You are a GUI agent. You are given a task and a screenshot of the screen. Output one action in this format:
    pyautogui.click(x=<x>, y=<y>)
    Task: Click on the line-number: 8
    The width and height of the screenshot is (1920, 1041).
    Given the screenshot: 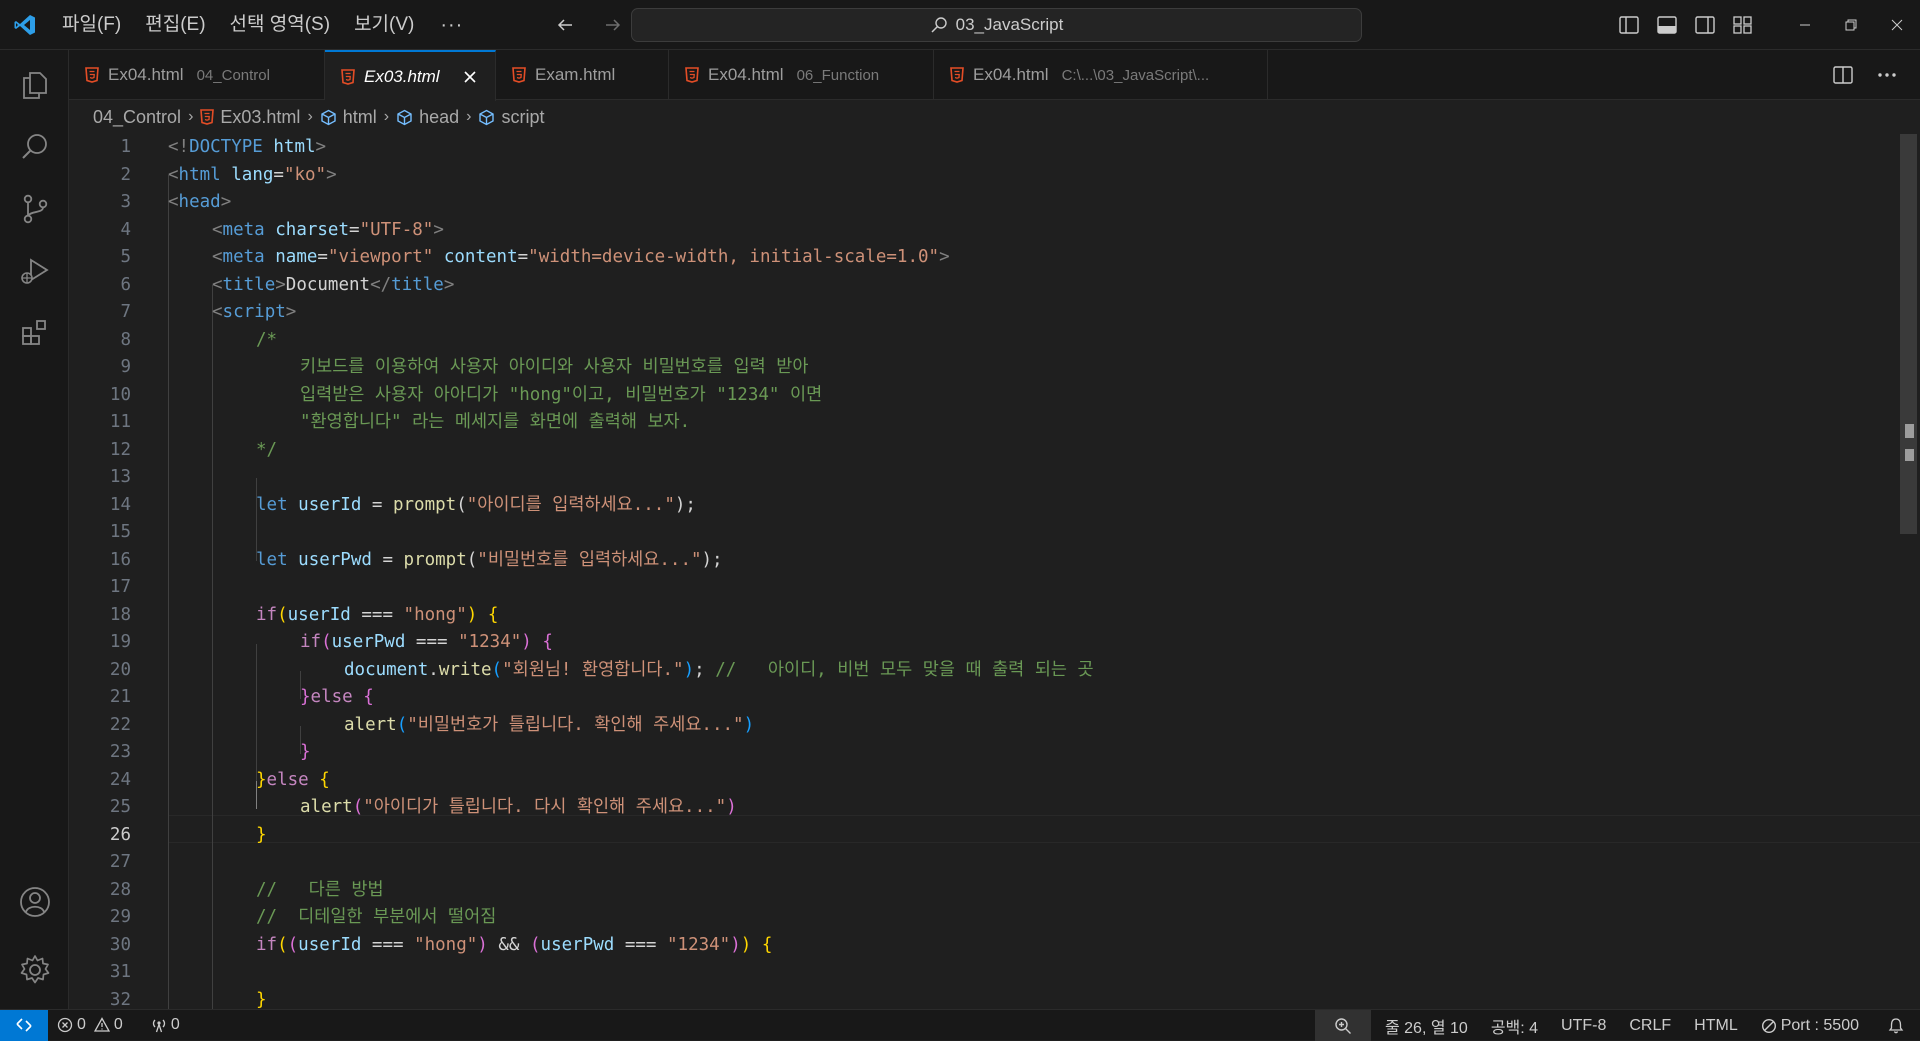 What is the action you would take?
    pyautogui.click(x=125, y=339)
    